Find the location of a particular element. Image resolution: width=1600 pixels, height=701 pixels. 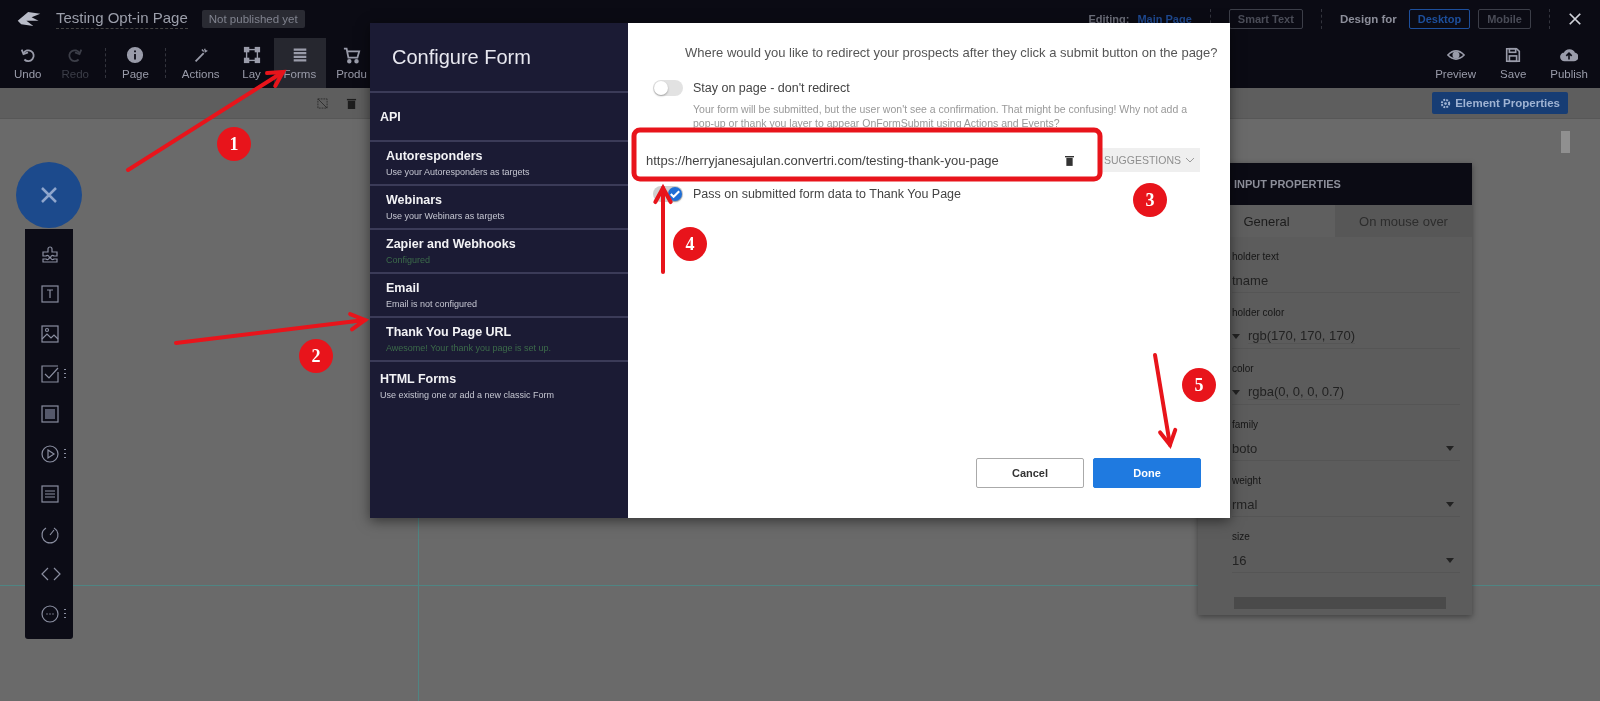

design-for-label: Design for is located at coordinates (1368, 19).